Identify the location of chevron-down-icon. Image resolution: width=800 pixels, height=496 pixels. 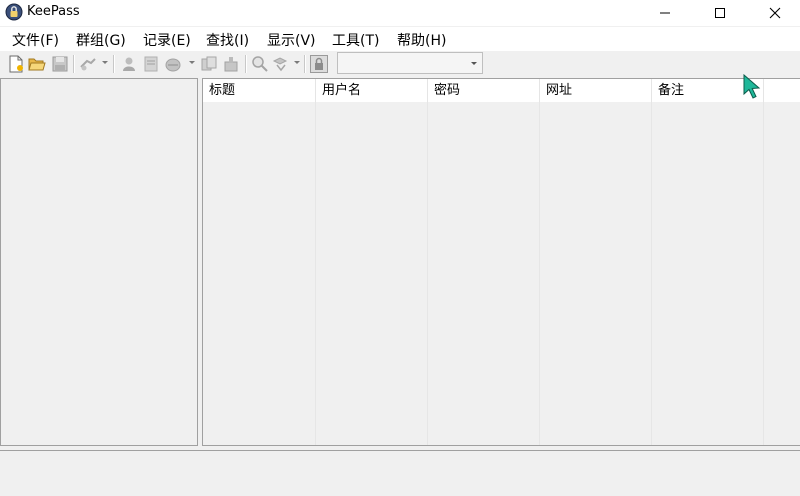
(474, 63).